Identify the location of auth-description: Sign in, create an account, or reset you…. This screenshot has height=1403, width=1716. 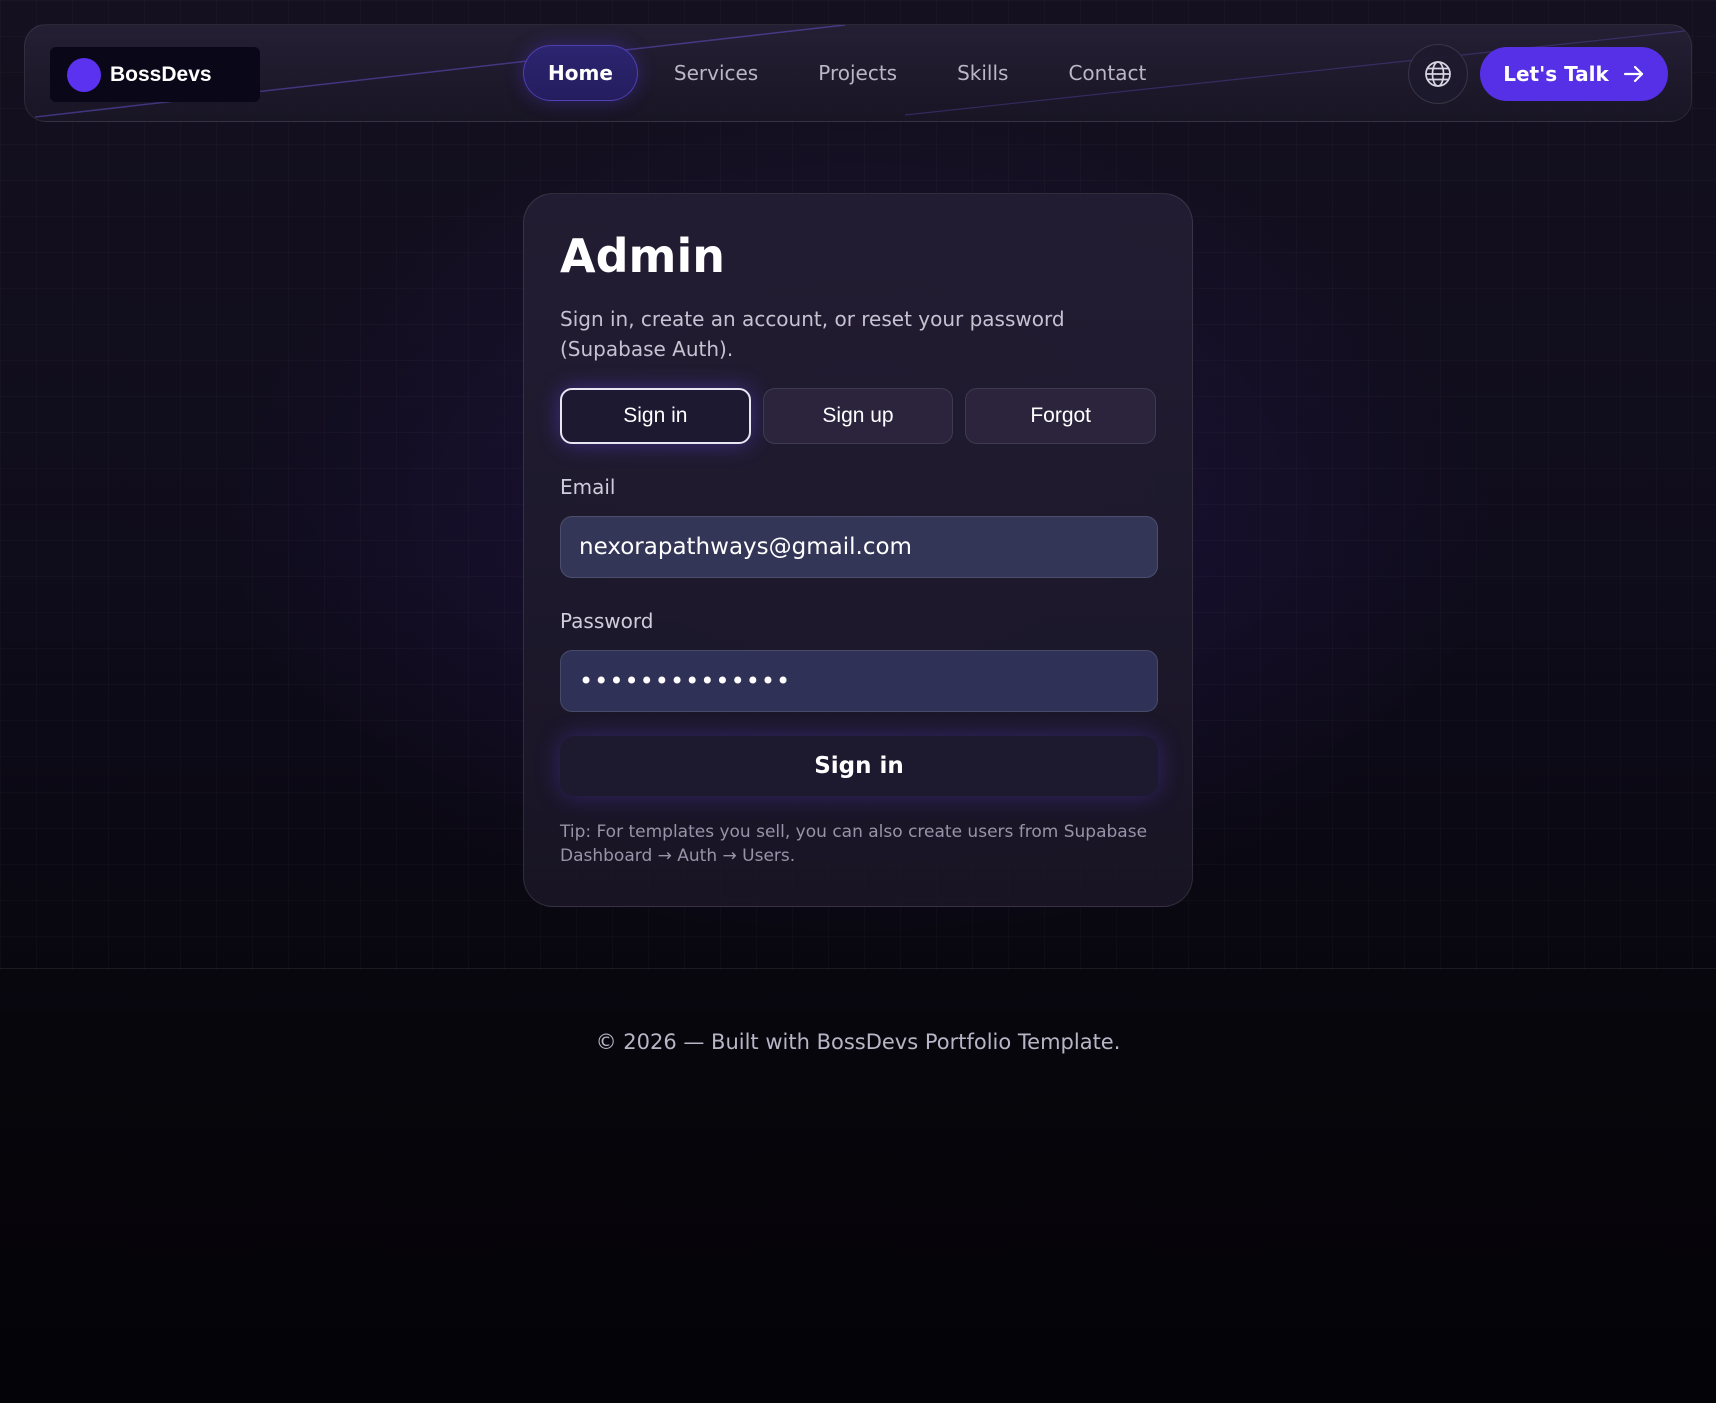
(812, 334).